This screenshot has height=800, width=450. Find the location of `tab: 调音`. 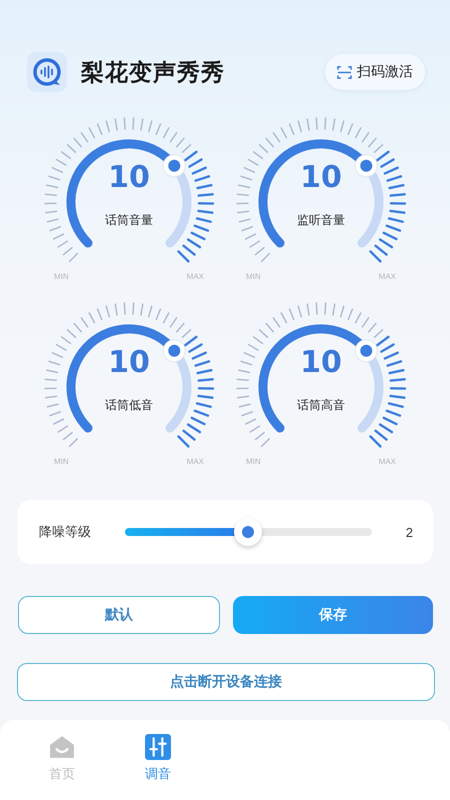

tab: 调音 is located at coordinates (158, 760).